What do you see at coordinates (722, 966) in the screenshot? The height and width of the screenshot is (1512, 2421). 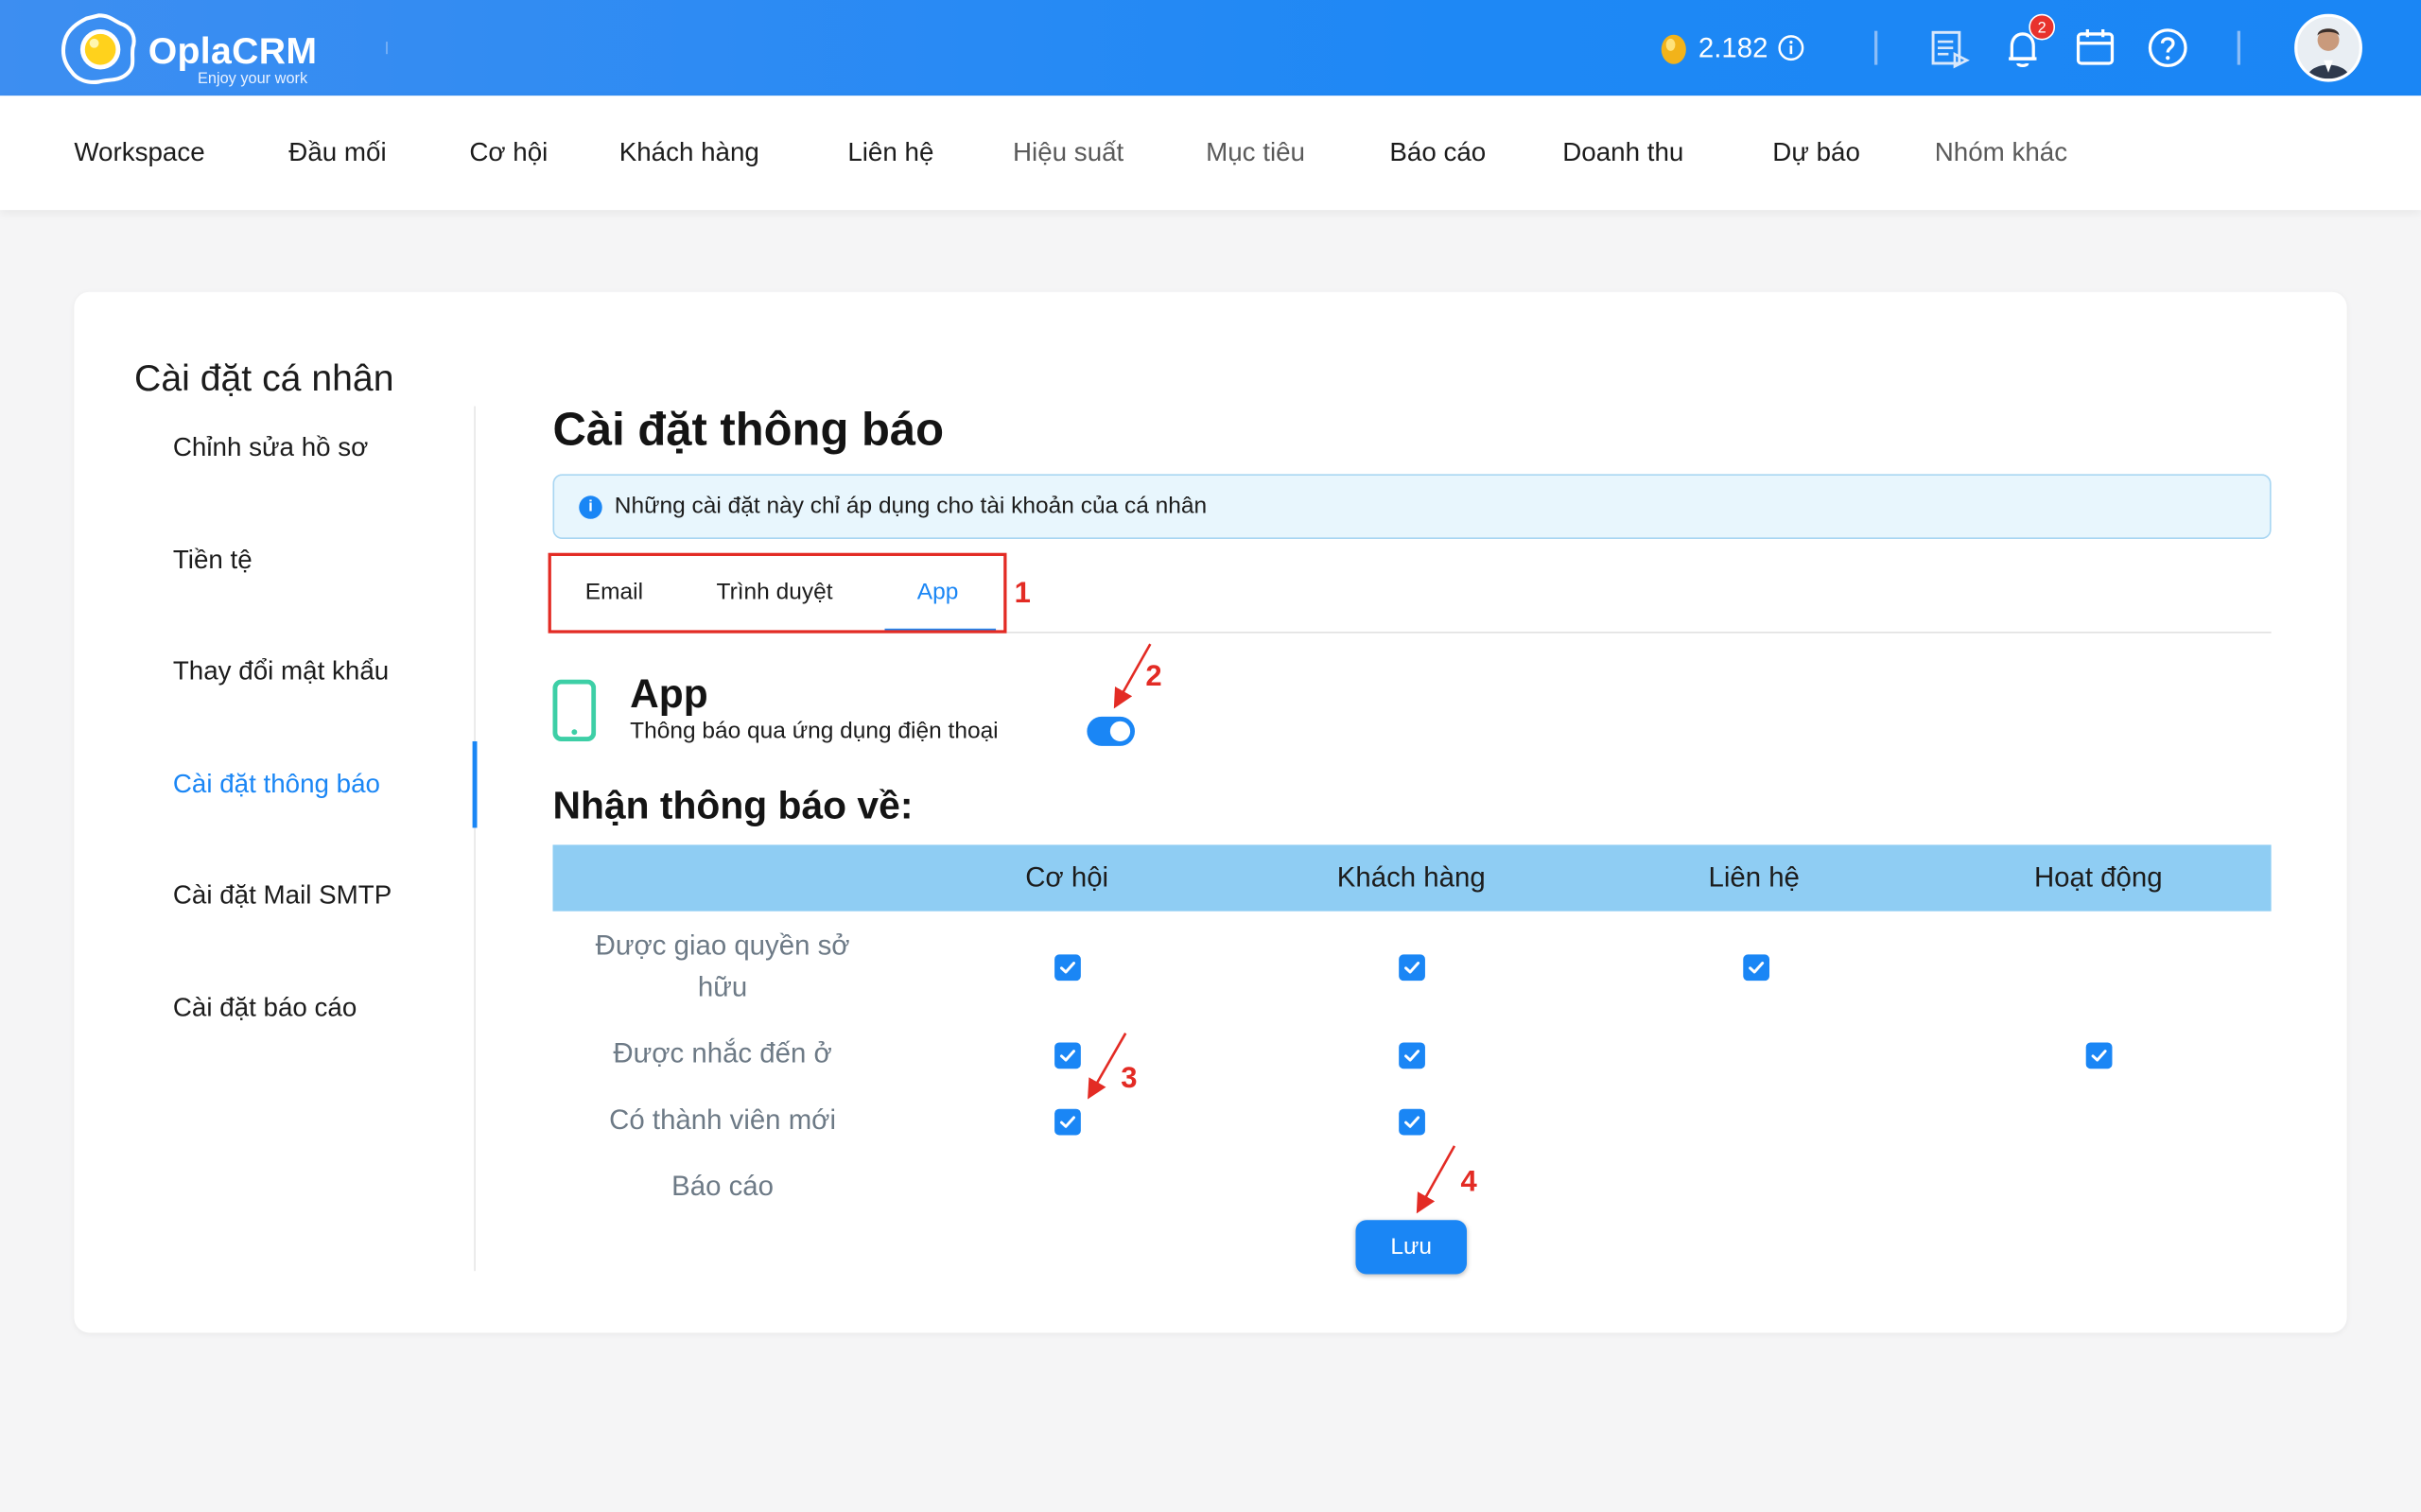 I see `row-label-assigned-owner: Được giao quyền sở hữu` at bounding box center [722, 966].